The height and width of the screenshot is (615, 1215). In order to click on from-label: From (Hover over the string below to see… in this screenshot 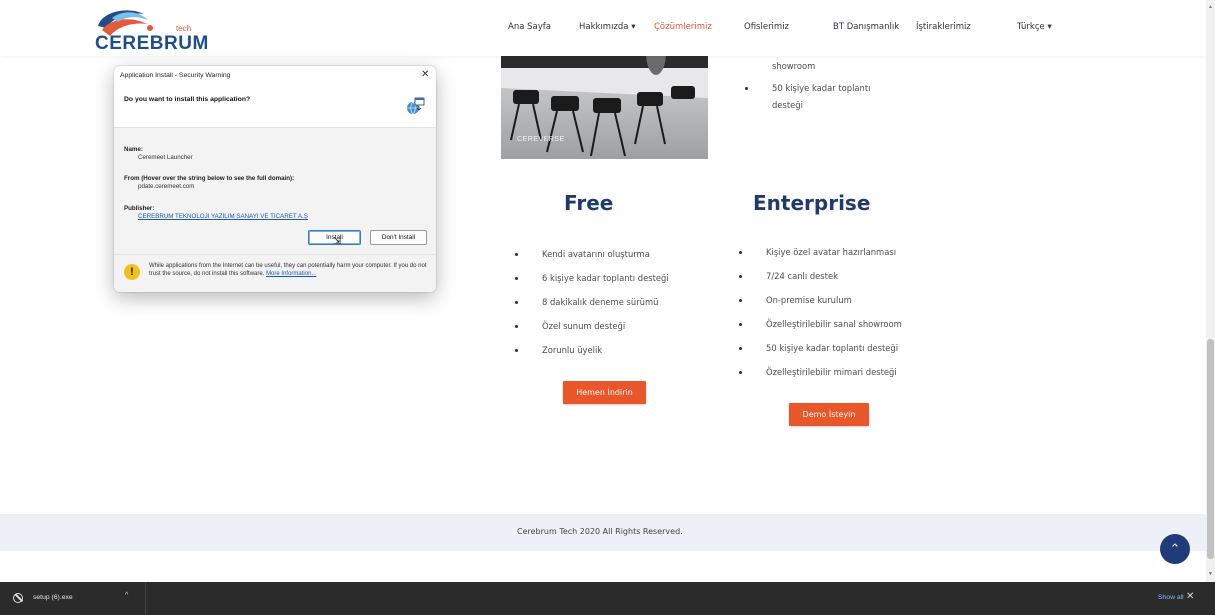, I will do `click(209, 178)`.